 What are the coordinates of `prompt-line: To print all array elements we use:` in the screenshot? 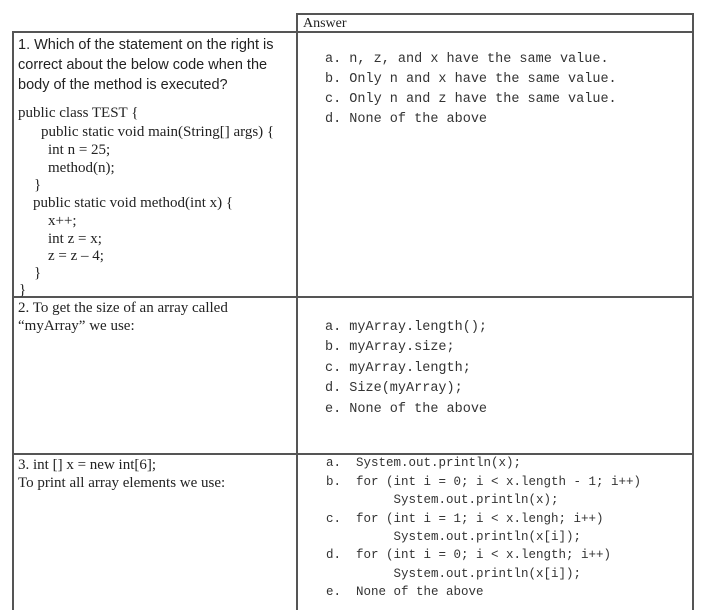 It's located at (122, 483).